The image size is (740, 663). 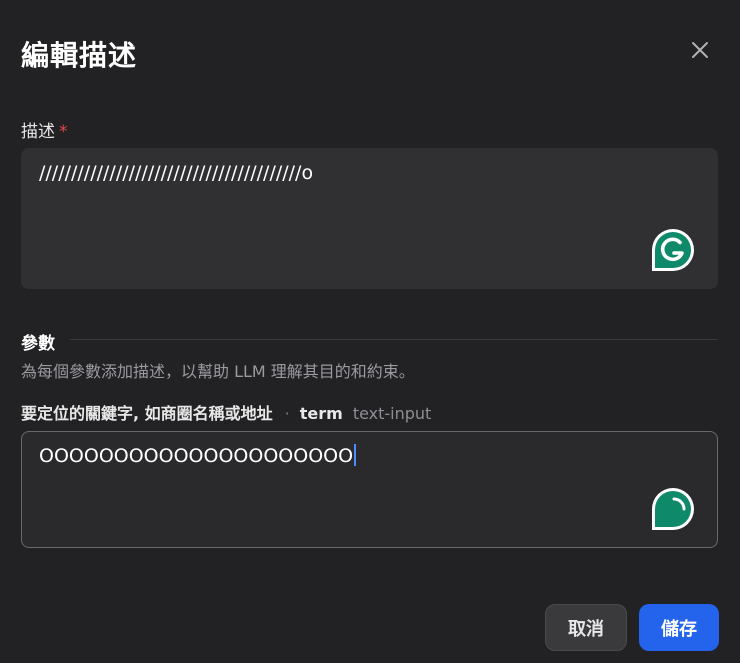 I want to click on text-caret, so click(x=355, y=455).